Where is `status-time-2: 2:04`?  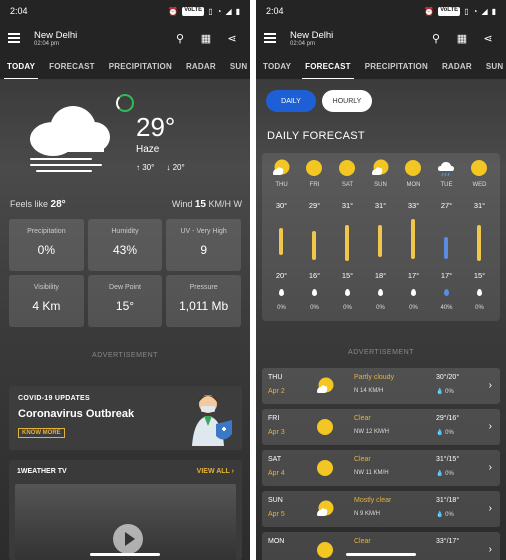
status-time-2: 2:04 is located at coordinates (275, 11).